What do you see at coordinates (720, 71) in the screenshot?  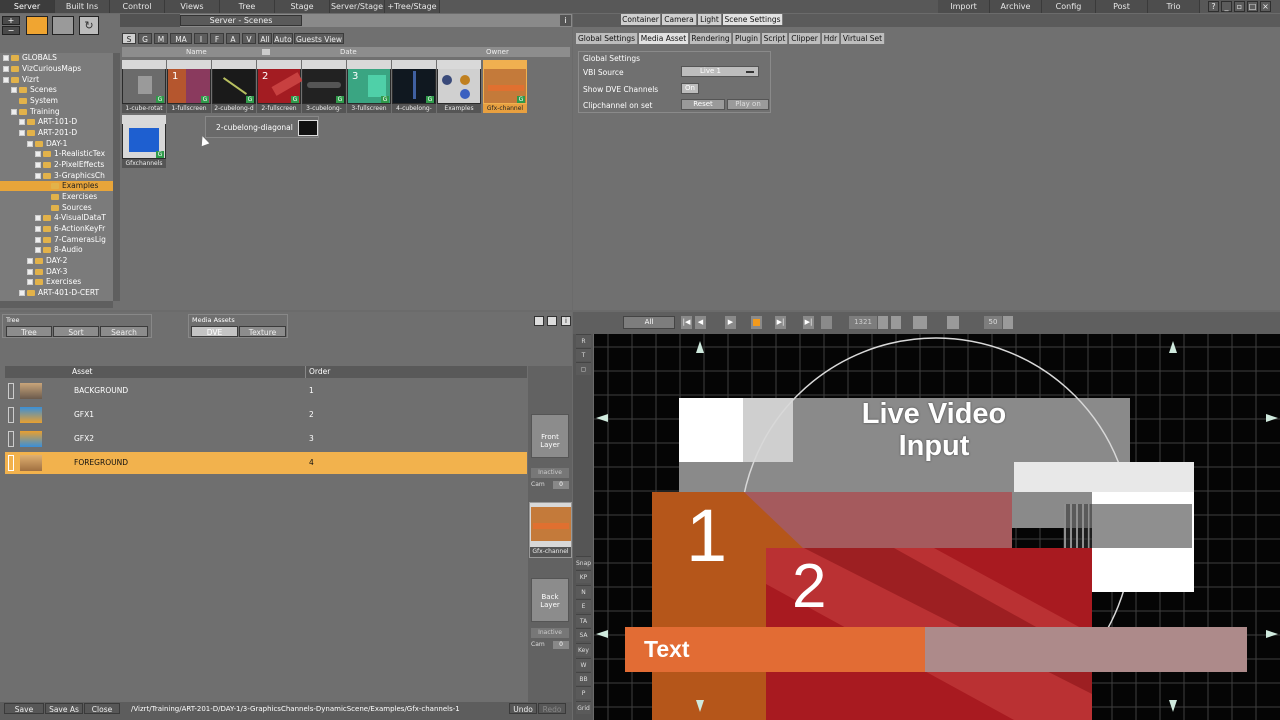 I see `vbi-source-select: Live 1` at bounding box center [720, 71].